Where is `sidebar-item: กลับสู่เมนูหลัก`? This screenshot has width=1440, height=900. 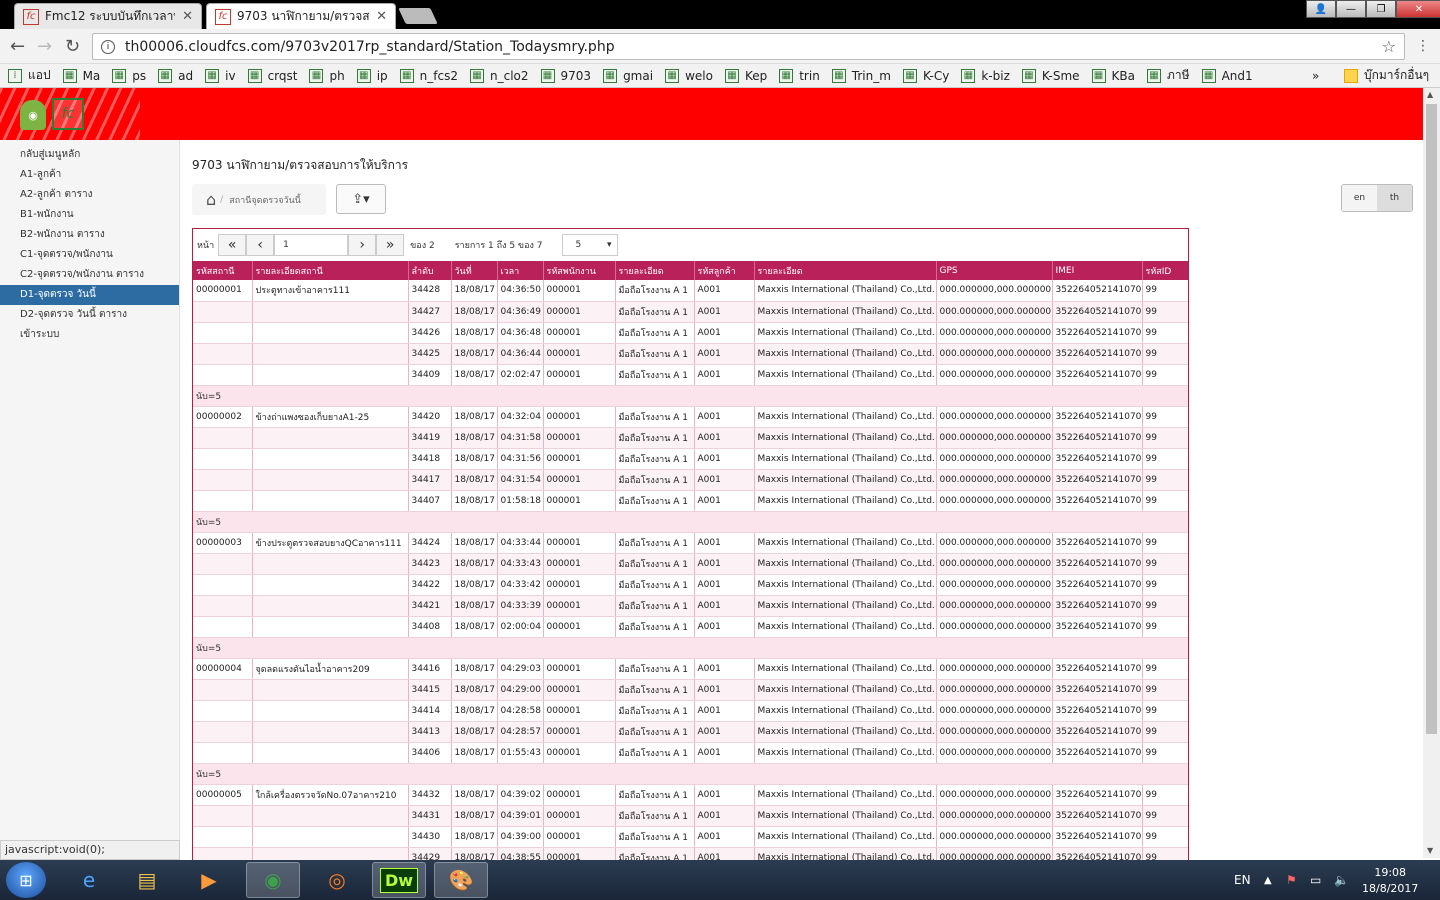
sidebar-item: กลับสู่เมนูหลัก is located at coordinates (89, 155).